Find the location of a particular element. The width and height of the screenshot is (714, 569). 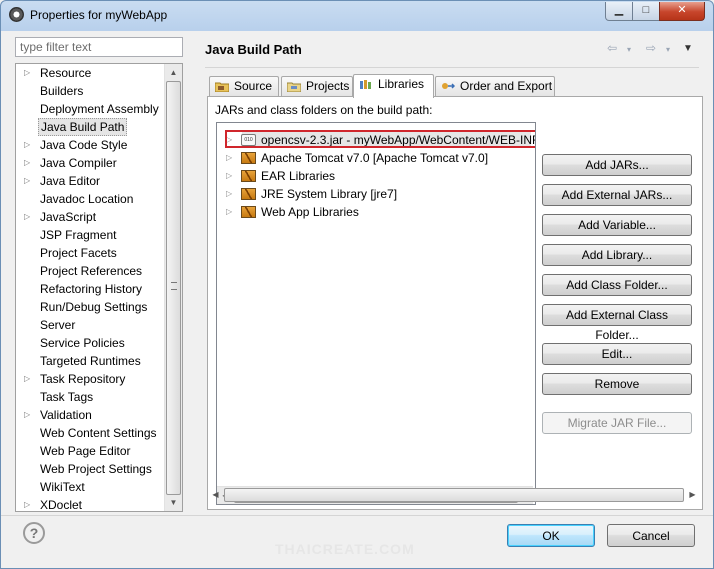

forward-dropdown-icon: ▾ is located at coordinates (668, 49).